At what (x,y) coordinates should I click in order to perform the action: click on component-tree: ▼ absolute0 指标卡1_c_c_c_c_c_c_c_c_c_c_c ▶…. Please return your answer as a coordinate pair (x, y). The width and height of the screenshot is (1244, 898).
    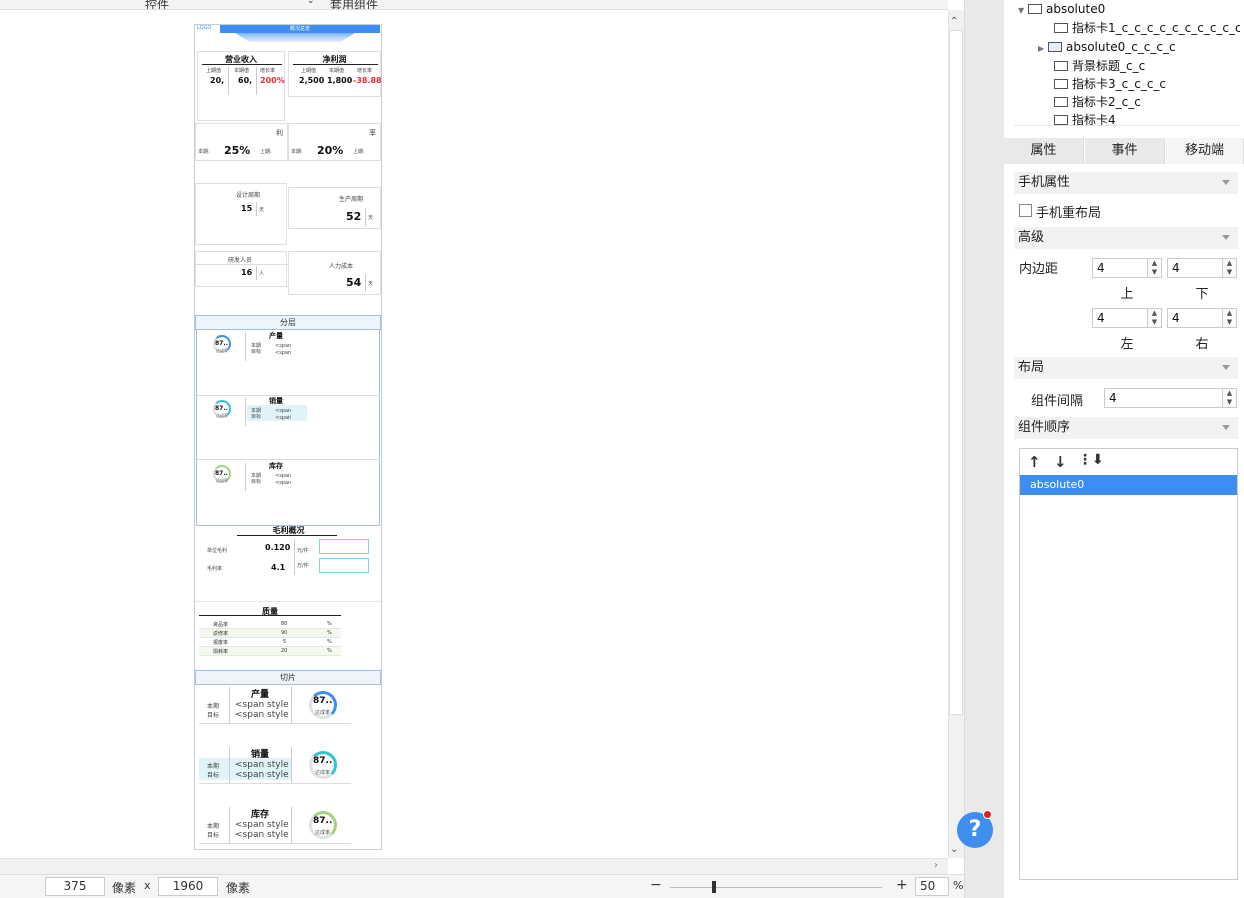
    Looking at the image, I should click on (1127, 63).